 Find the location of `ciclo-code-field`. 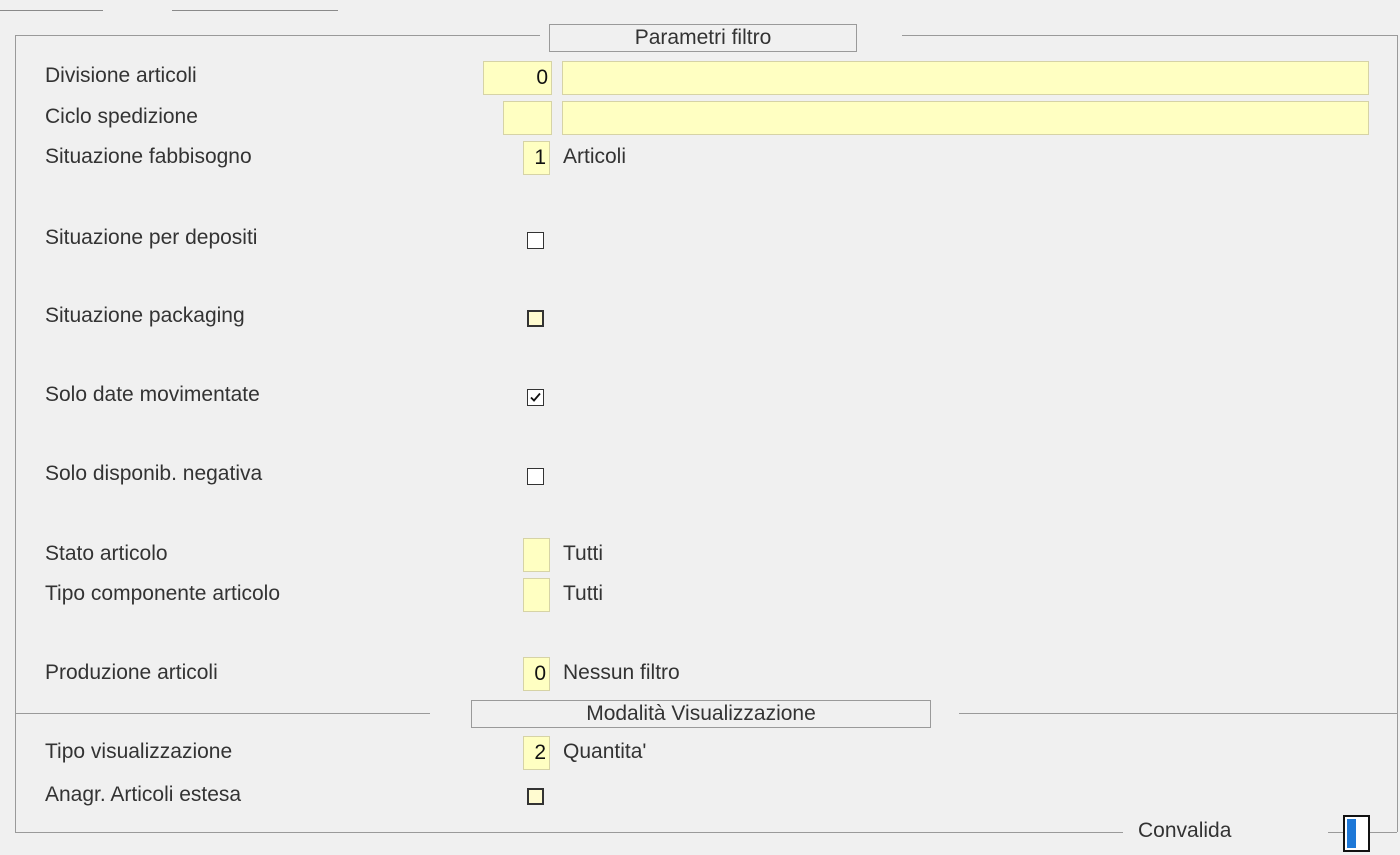

ciclo-code-field is located at coordinates (527, 118).